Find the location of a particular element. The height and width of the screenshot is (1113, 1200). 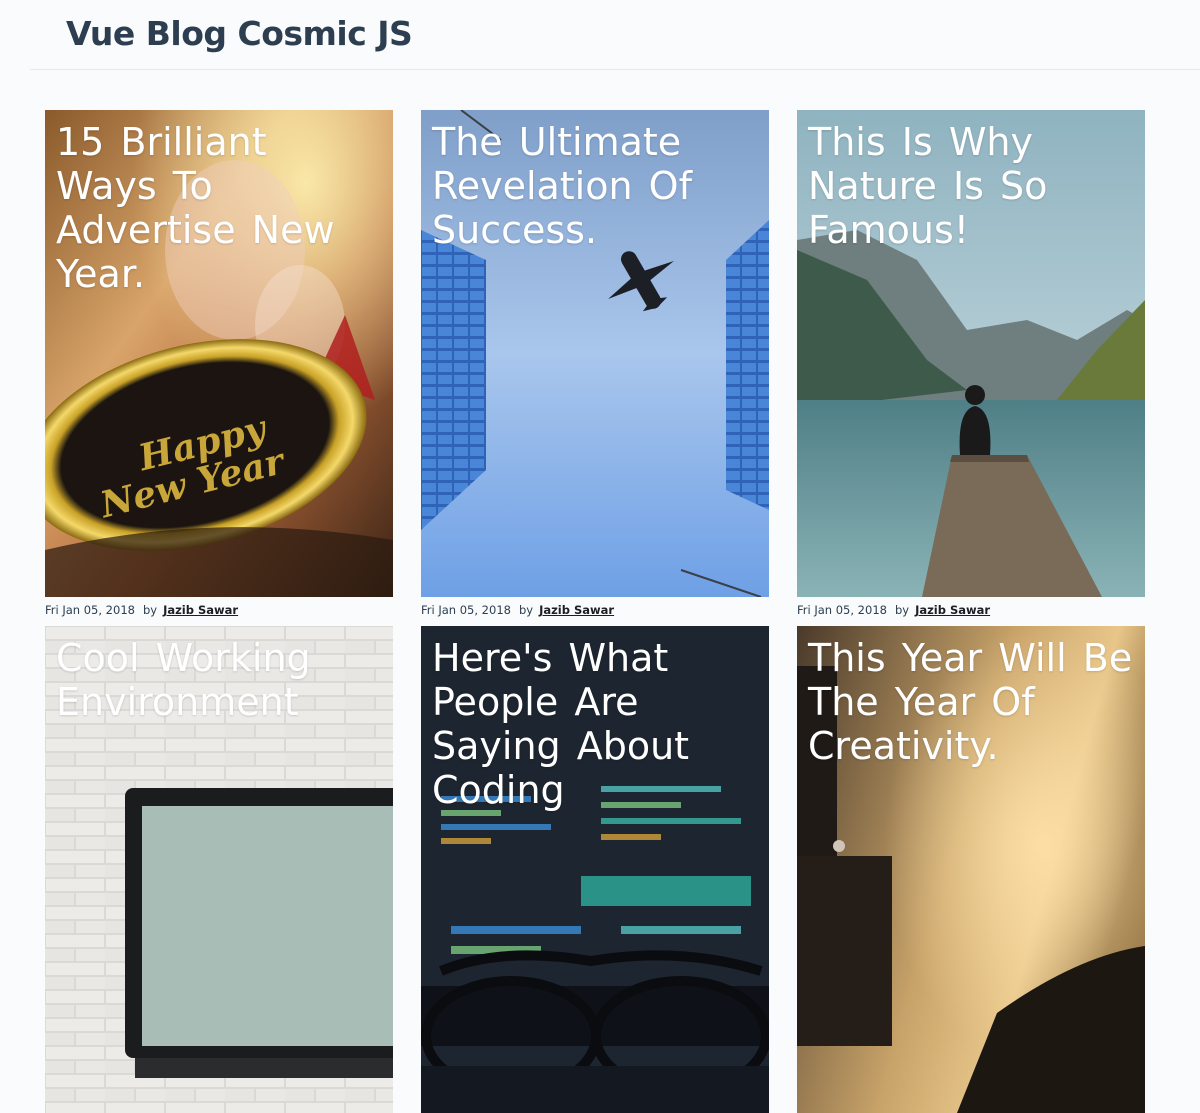

post-title: Cool Working Environment is located at coordinates (219, 680).